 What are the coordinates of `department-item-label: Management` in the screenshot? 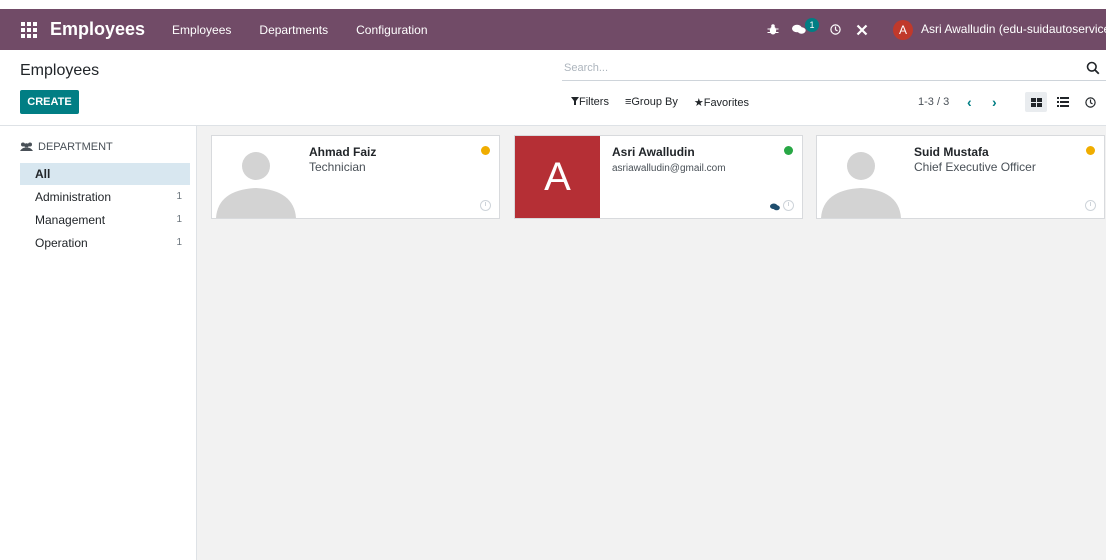 It's located at (70, 220).